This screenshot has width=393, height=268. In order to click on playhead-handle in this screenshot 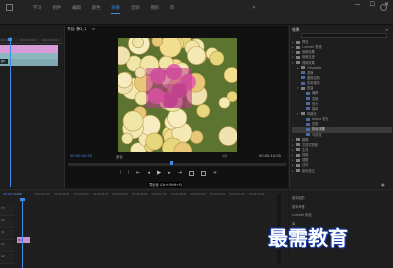, I will do `click(10, 39)`.